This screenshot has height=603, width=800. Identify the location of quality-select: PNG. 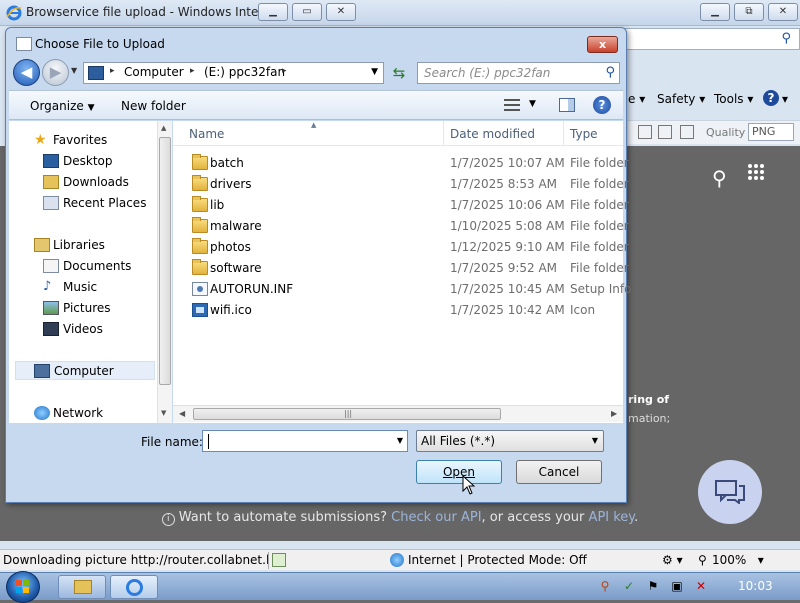
(771, 132).